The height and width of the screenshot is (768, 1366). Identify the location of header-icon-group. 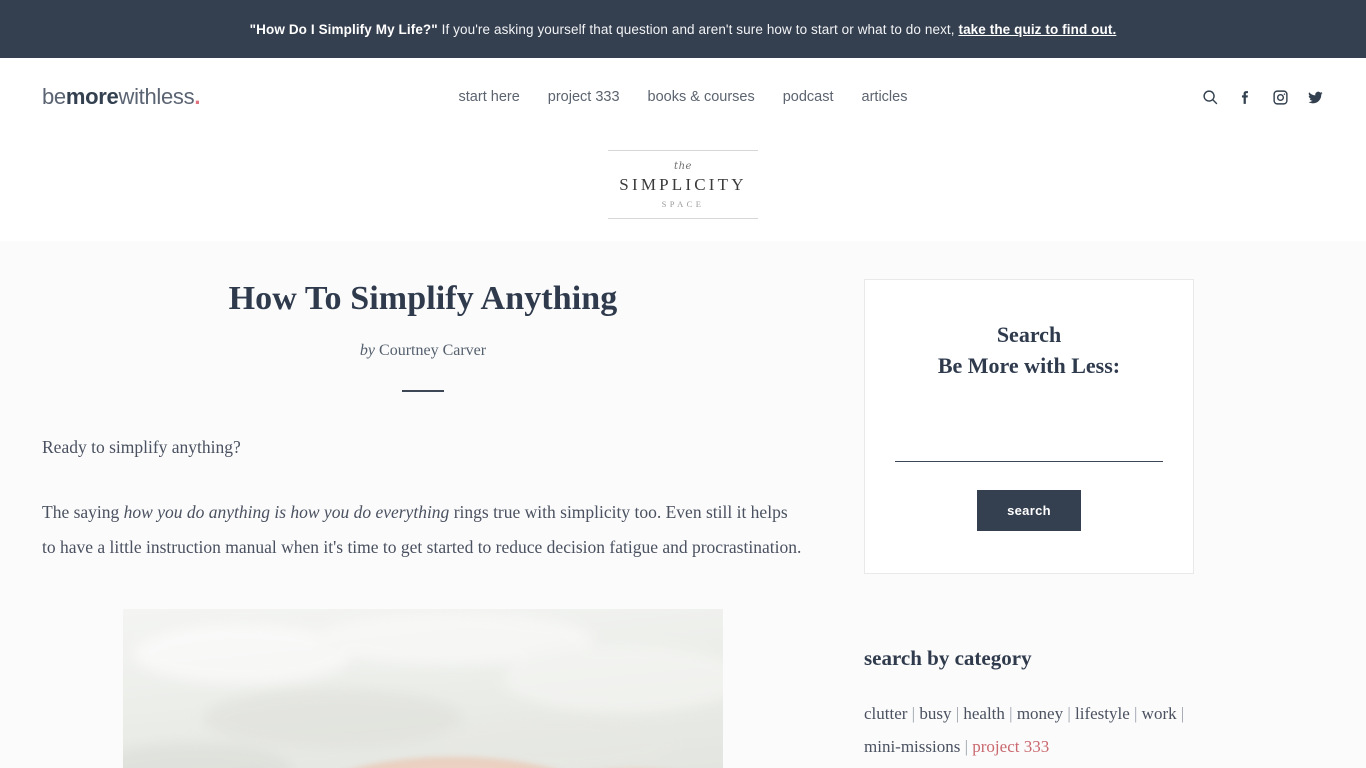
(1263, 97).